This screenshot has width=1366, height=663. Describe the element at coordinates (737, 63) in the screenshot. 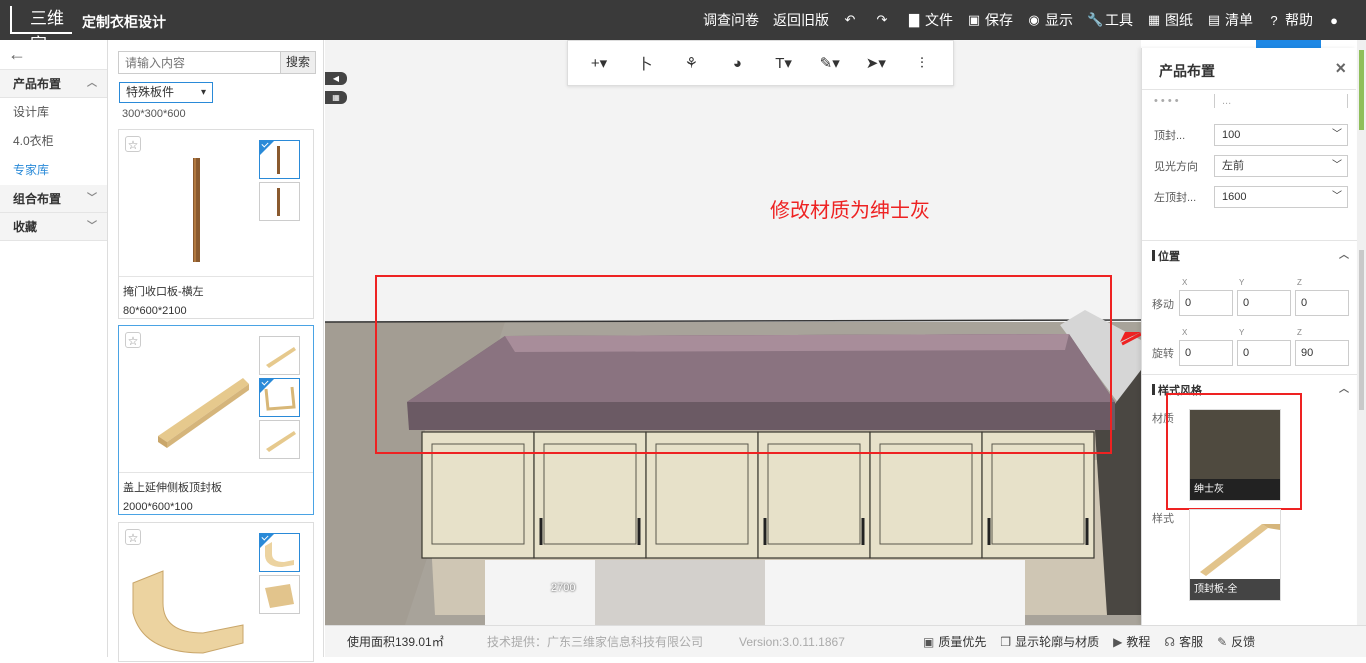

I see `toolbar-tool-icon: ◕` at that location.